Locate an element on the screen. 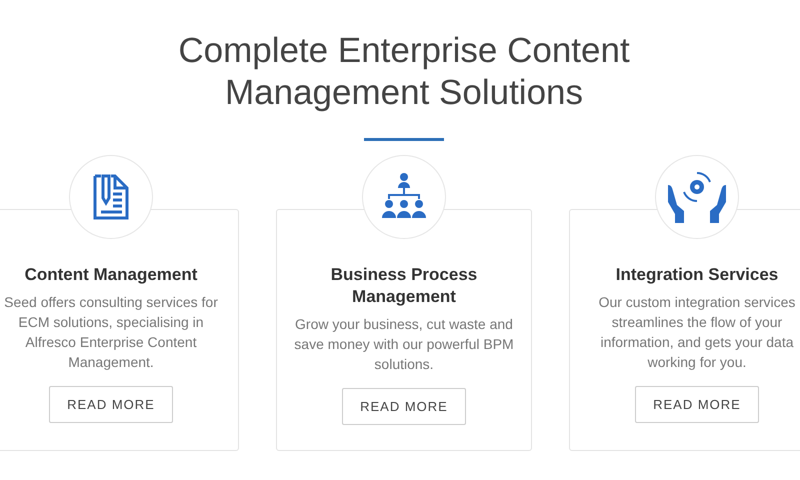  card-description: Grow your business, cut waste and save money with our powerful BPM solutions. is located at coordinates (404, 344).